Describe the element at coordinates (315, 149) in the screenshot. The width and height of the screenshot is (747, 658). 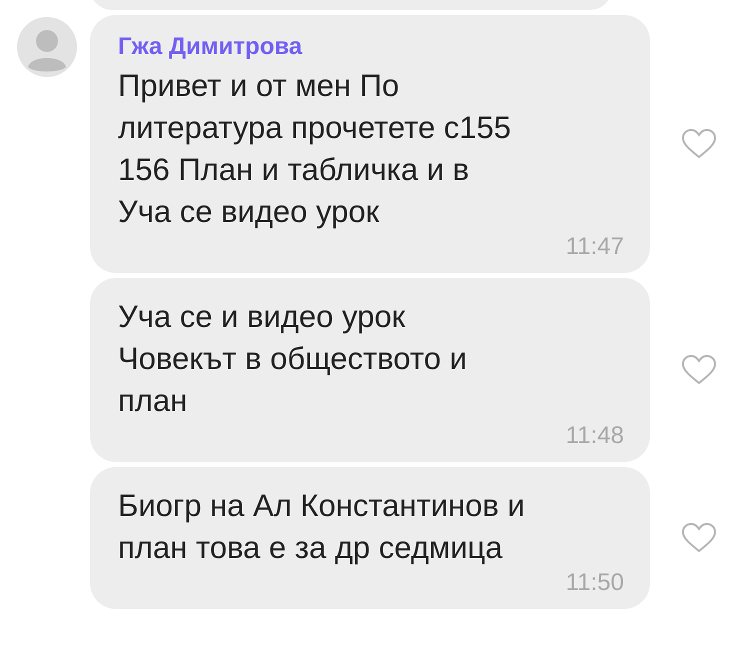
I see `message-text: Привет и от мен По литература прочетете с155 156 План и табличка и в Уча се видео урок` at that location.